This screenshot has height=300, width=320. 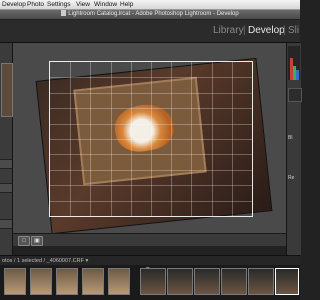 What do you see at coordinates (59, 4) in the screenshot?
I see `menu-settings: Settings` at bounding box center [59, 4].